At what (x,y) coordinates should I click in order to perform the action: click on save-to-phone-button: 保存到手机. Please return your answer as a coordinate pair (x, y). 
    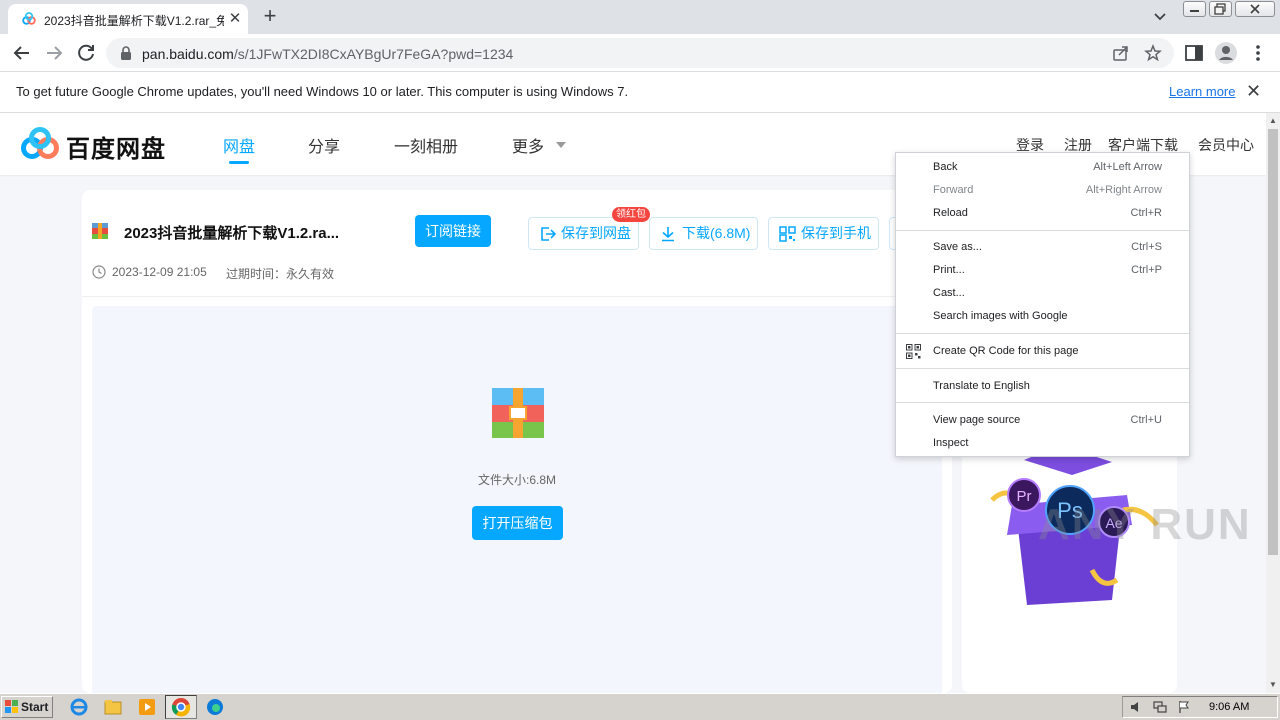
    Looking at the image, I should click on (823, 233).